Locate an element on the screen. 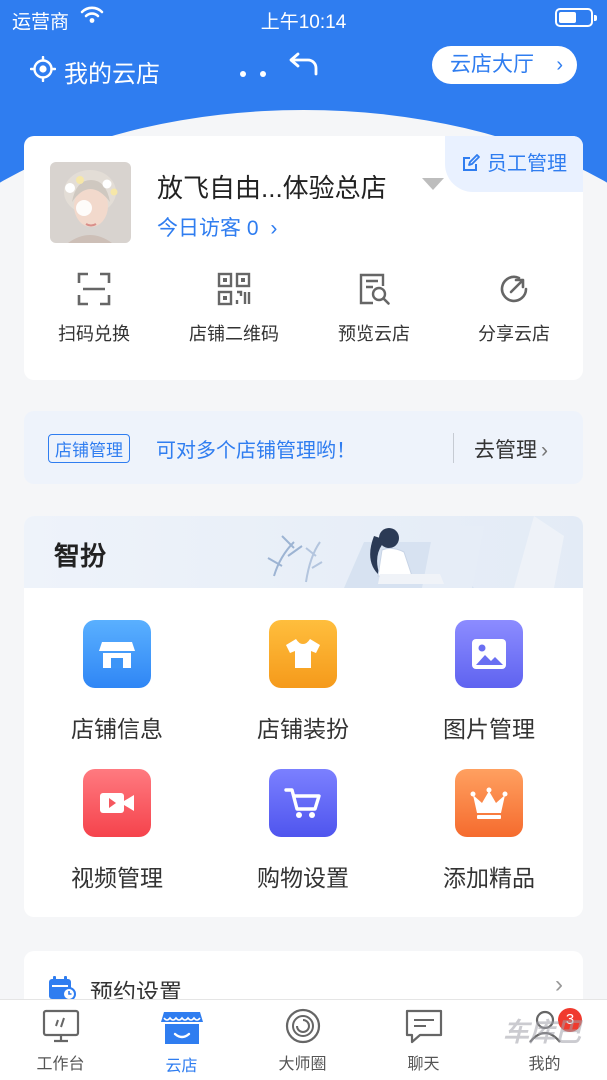  quick-action-scan: 扫码兑换 is located at coordinates (94, 309).